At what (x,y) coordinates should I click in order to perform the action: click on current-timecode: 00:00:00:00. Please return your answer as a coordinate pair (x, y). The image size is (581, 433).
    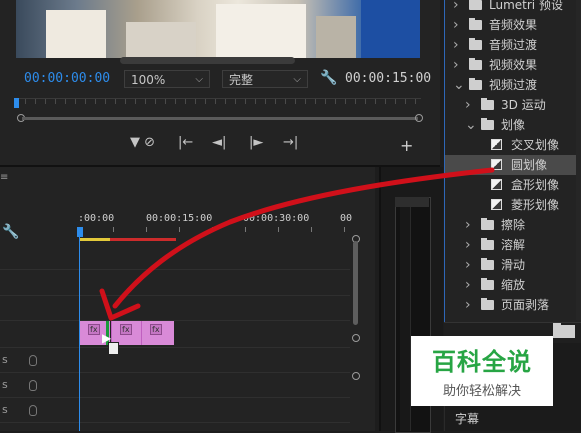
    Looking at the image, I should click on (67, 78).